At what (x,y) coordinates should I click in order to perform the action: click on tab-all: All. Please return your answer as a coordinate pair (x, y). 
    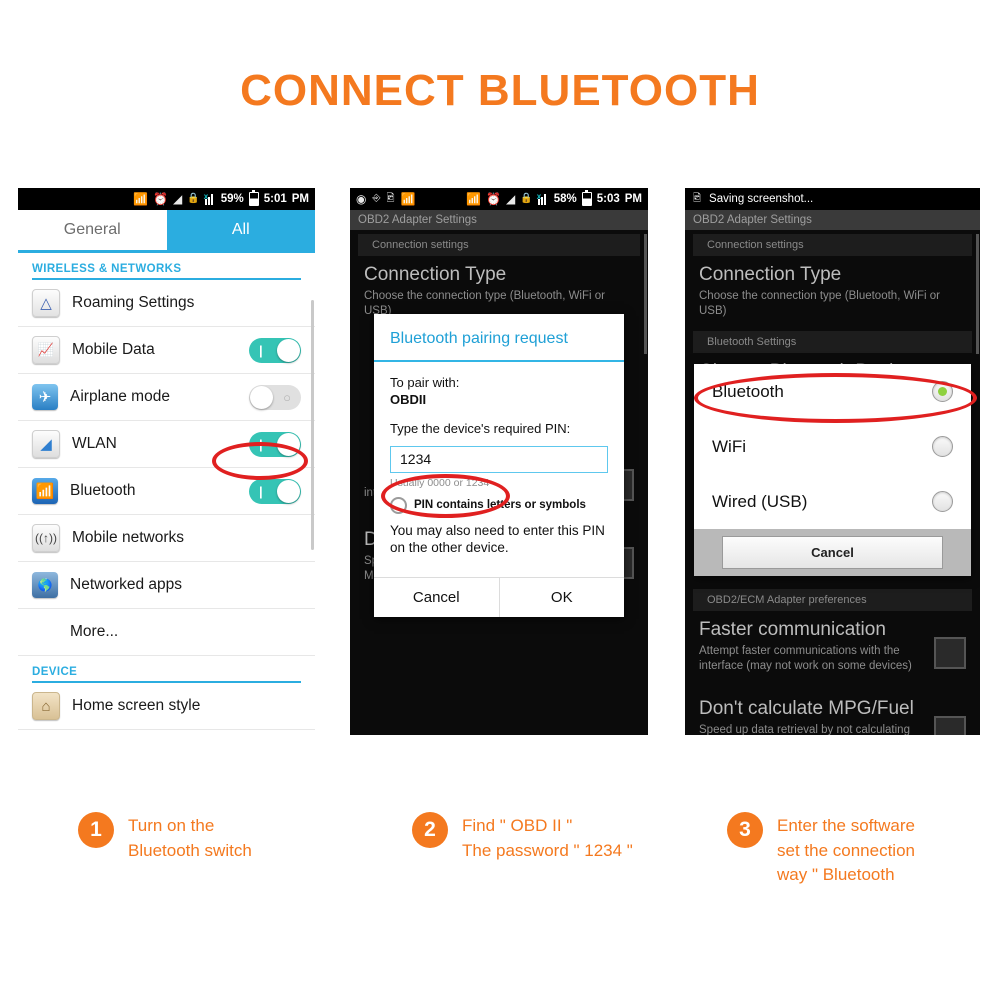
    Looking at the image, I should click on (240, 230).